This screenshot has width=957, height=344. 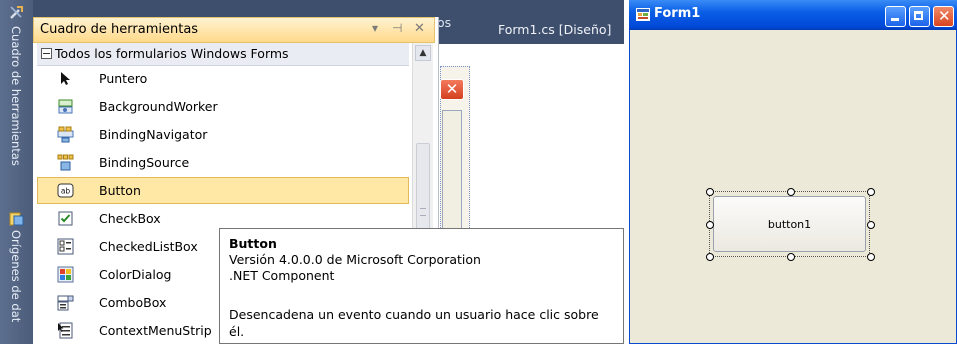 What do you see at coordinates (223, 162) in the screenshot?
I see `toolbox-item-bindingsource: BindingSource` at bounding box center [223, 162].